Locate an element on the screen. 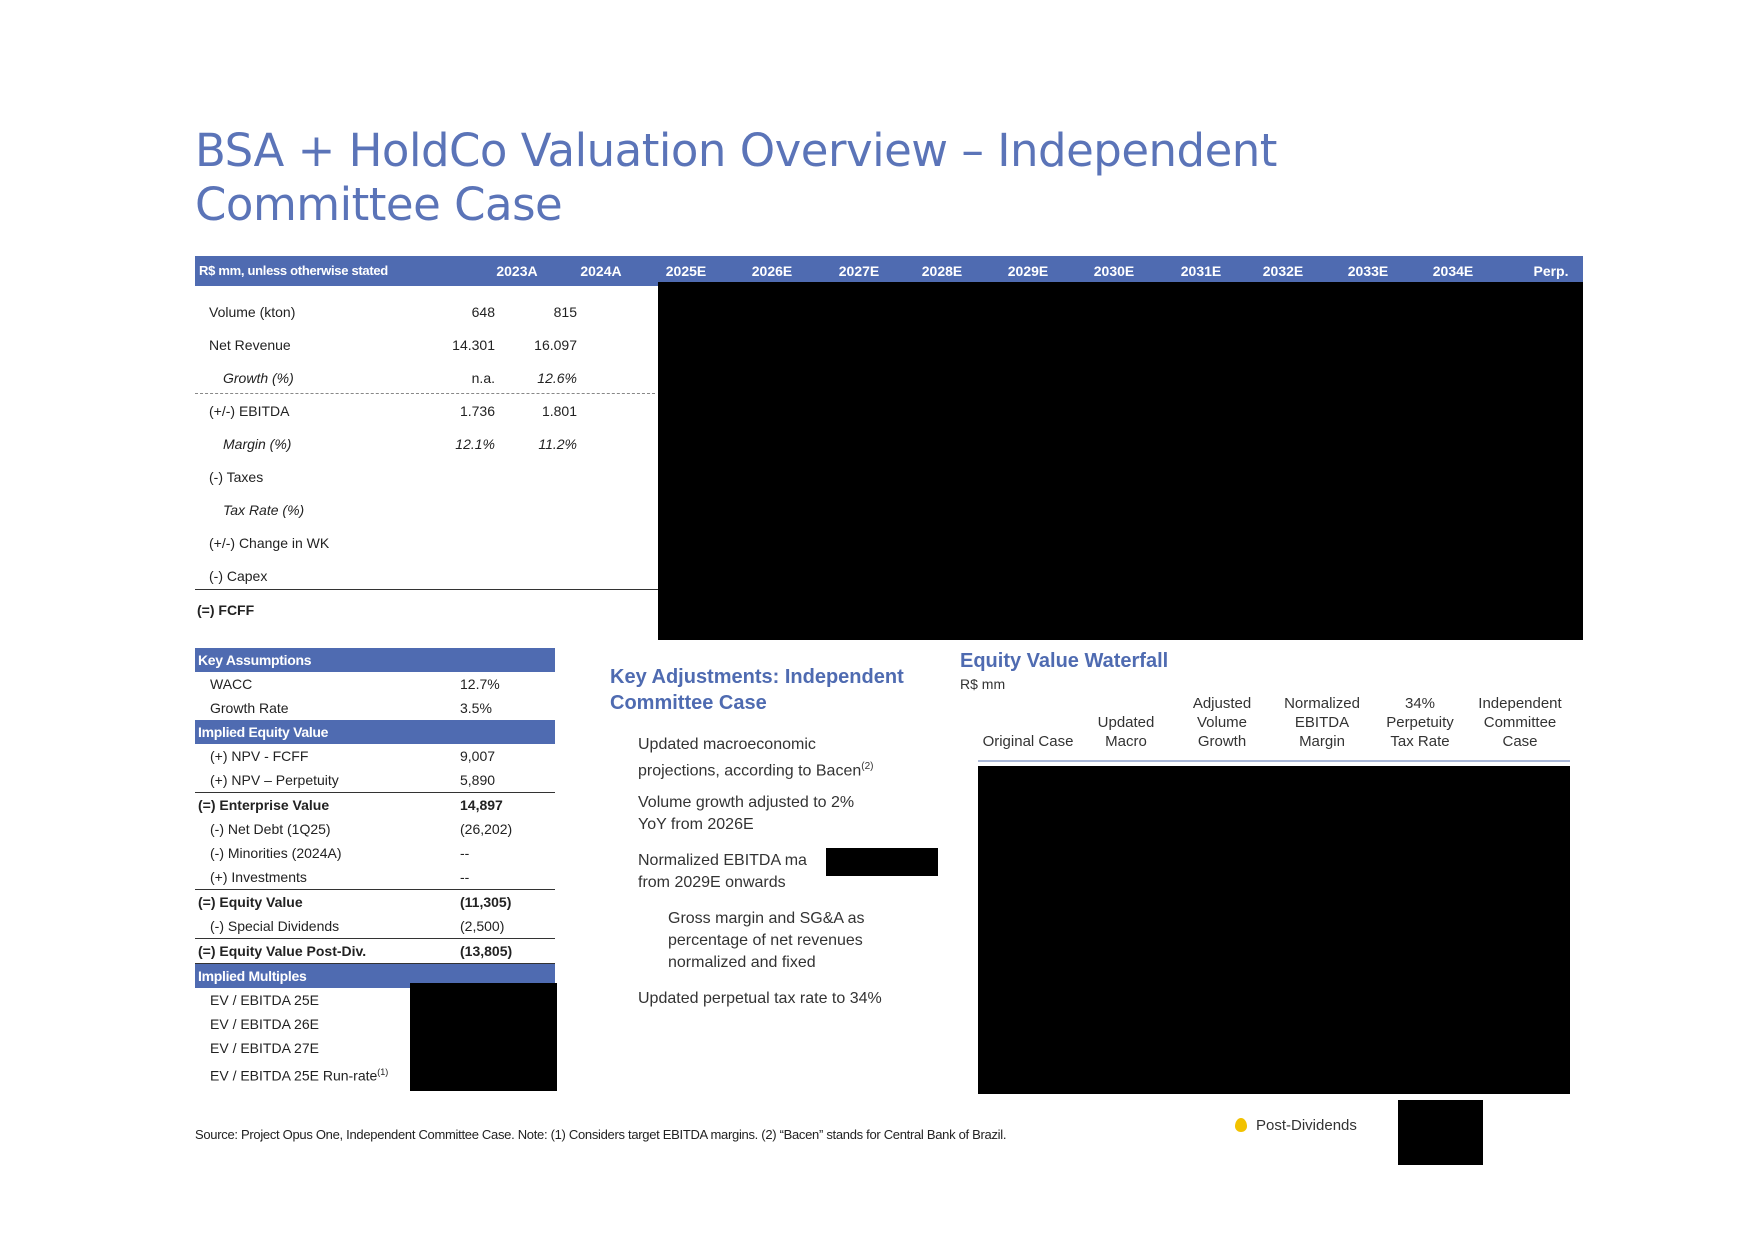 This screenshot has width=1755, height=1241. row-label: (+) NPV – Perpetuity is located at coordinates (274, 780).